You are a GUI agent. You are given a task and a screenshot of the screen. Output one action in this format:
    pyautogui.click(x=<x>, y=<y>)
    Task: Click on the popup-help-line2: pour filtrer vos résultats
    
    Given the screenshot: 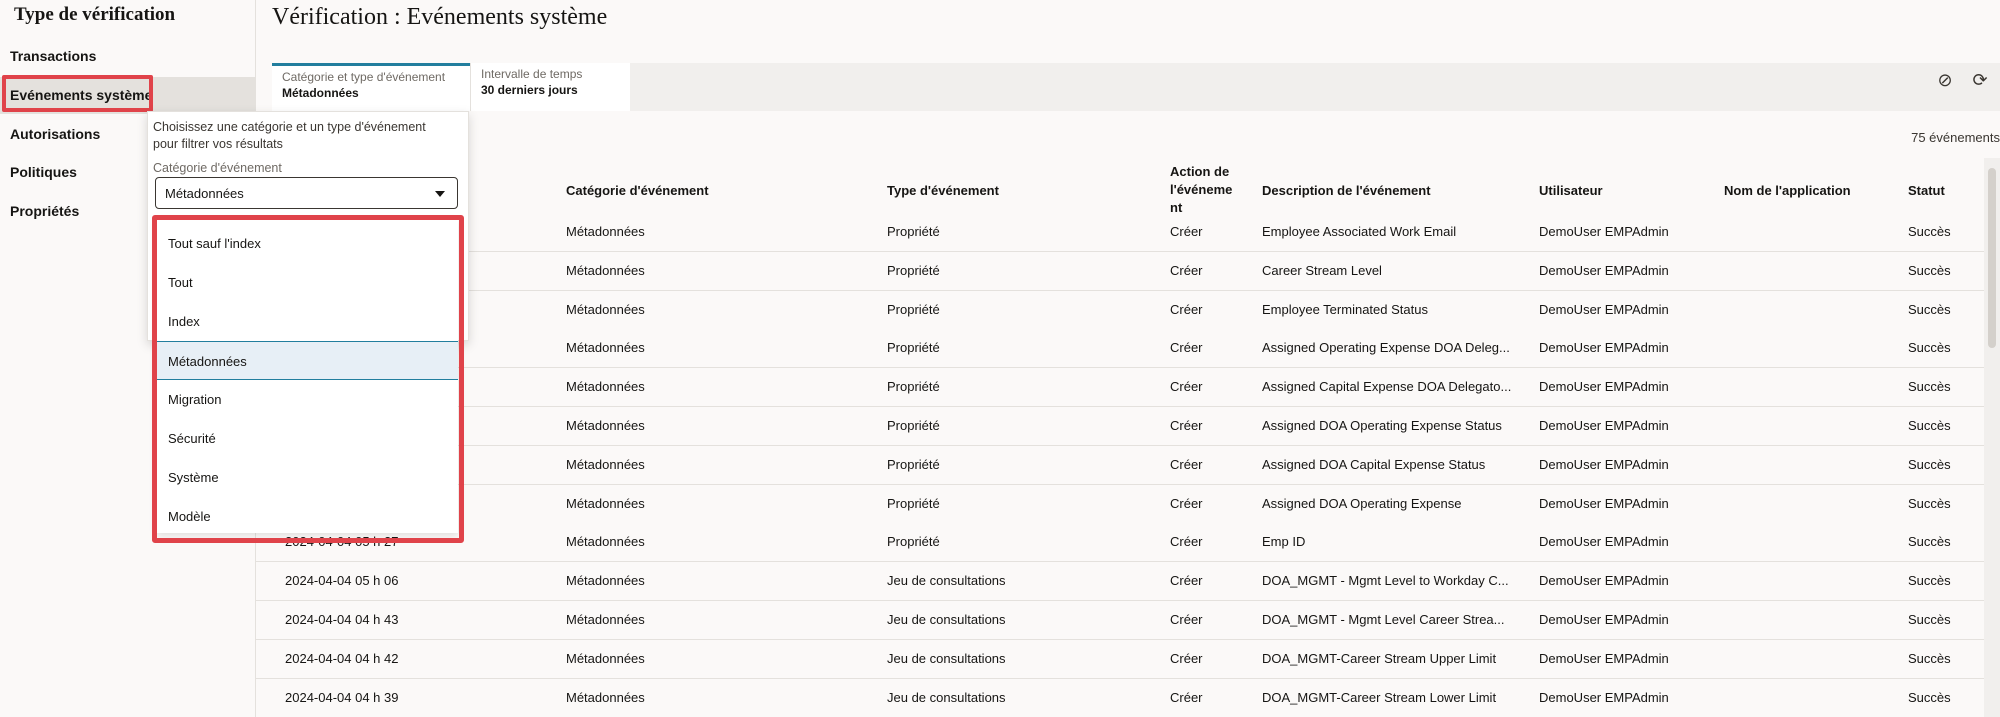 What is the action you would take?
    pyautogui.click(x=218, y=144)
    